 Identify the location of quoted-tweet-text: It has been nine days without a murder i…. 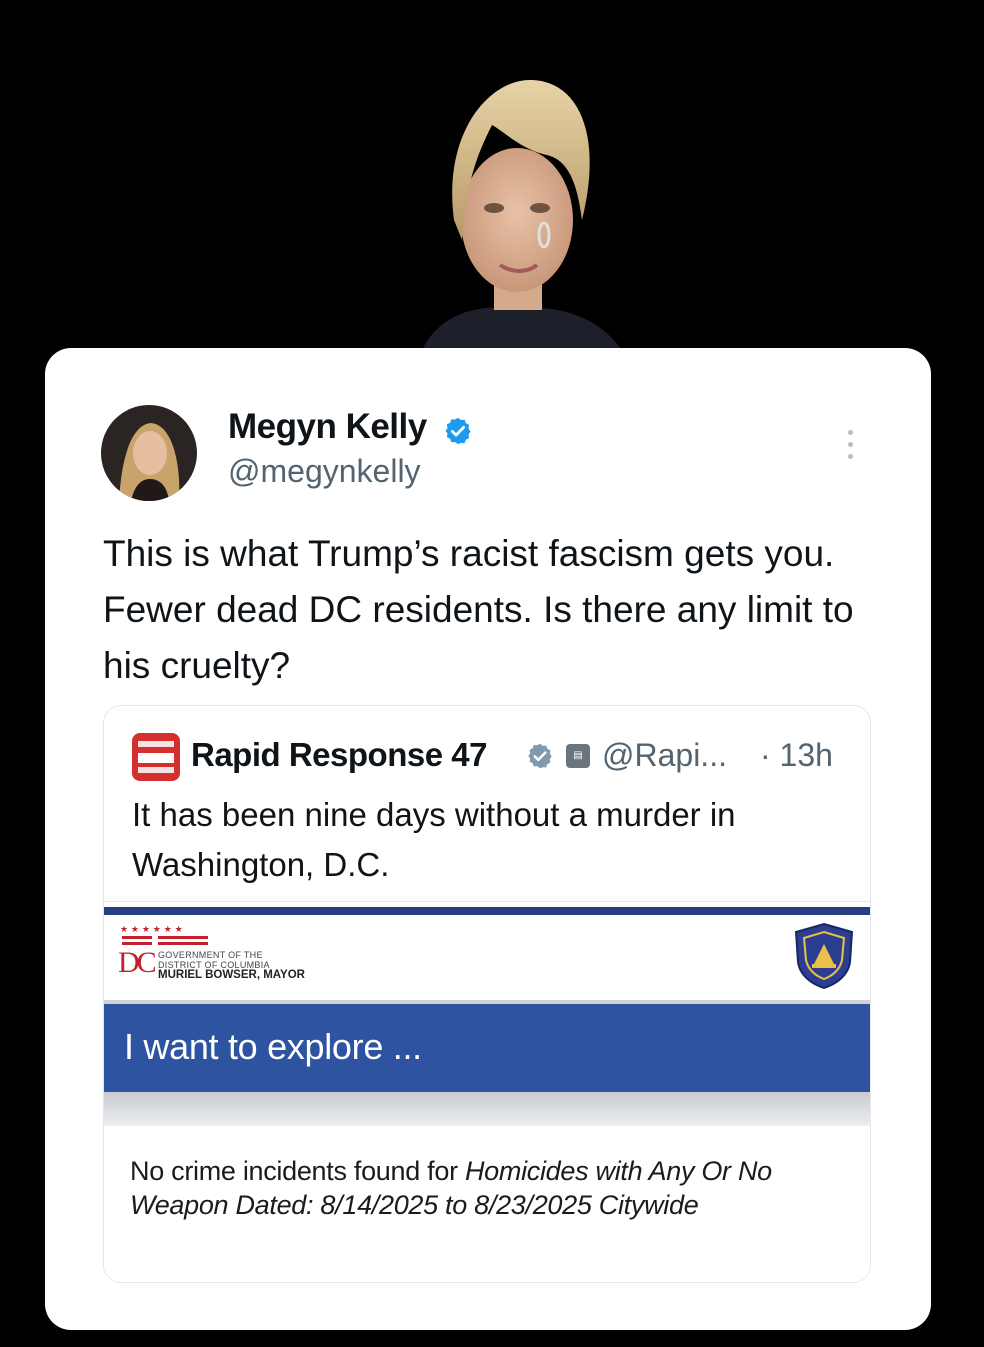
(434, 839).